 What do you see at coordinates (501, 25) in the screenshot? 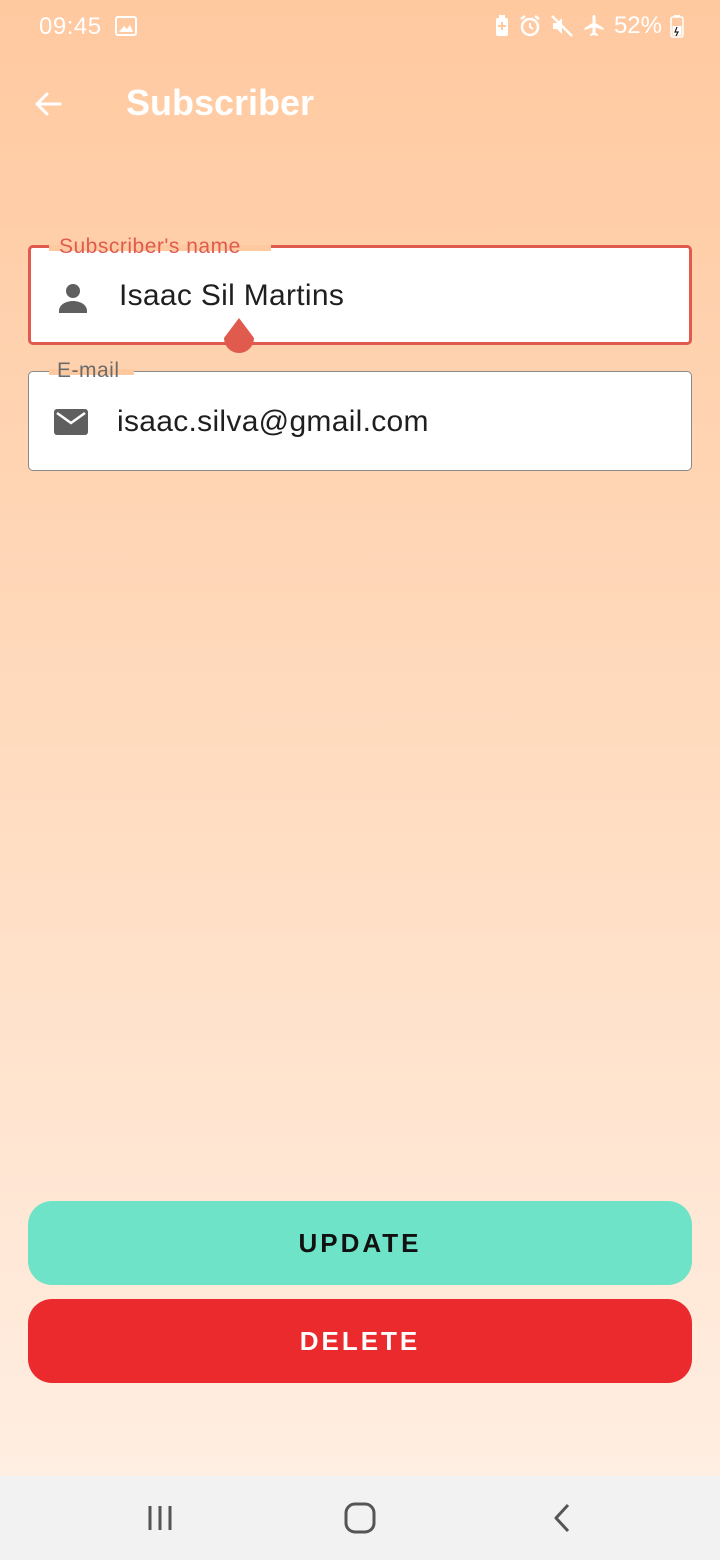
I see `battery-saver-icon` at bounding box center [501, 25].